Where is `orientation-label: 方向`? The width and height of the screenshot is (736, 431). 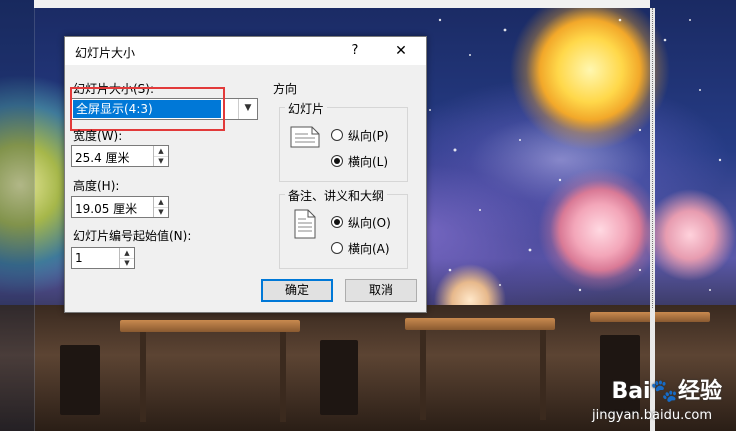 orientation-label: 方向 is located at coordinates (285, 89).